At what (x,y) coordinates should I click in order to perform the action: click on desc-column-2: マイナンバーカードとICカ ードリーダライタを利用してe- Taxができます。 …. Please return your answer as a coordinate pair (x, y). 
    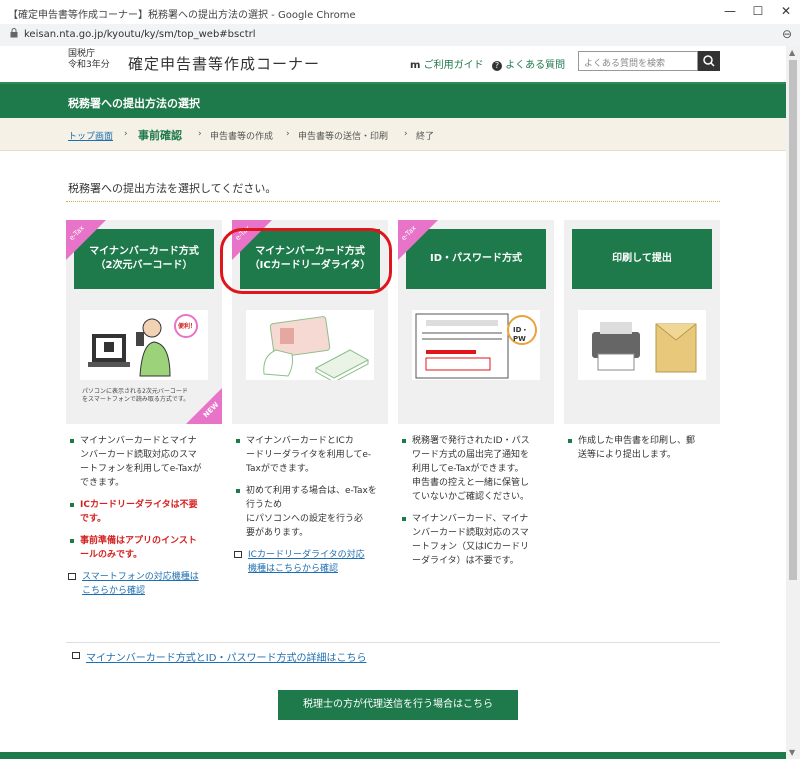
    Looking at the image, I should click on (309, 505).